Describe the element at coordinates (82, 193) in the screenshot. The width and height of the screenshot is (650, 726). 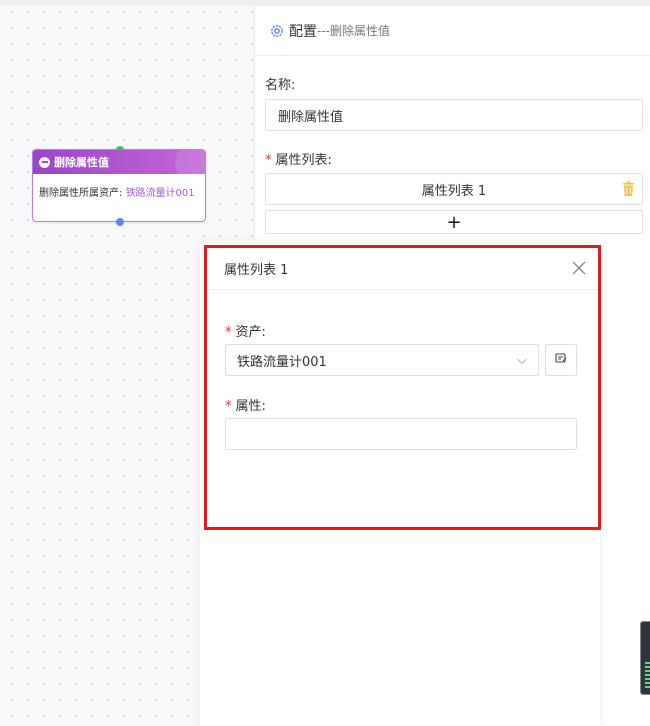
I see `node-body-label: 删除属性所属资产:` at that location.